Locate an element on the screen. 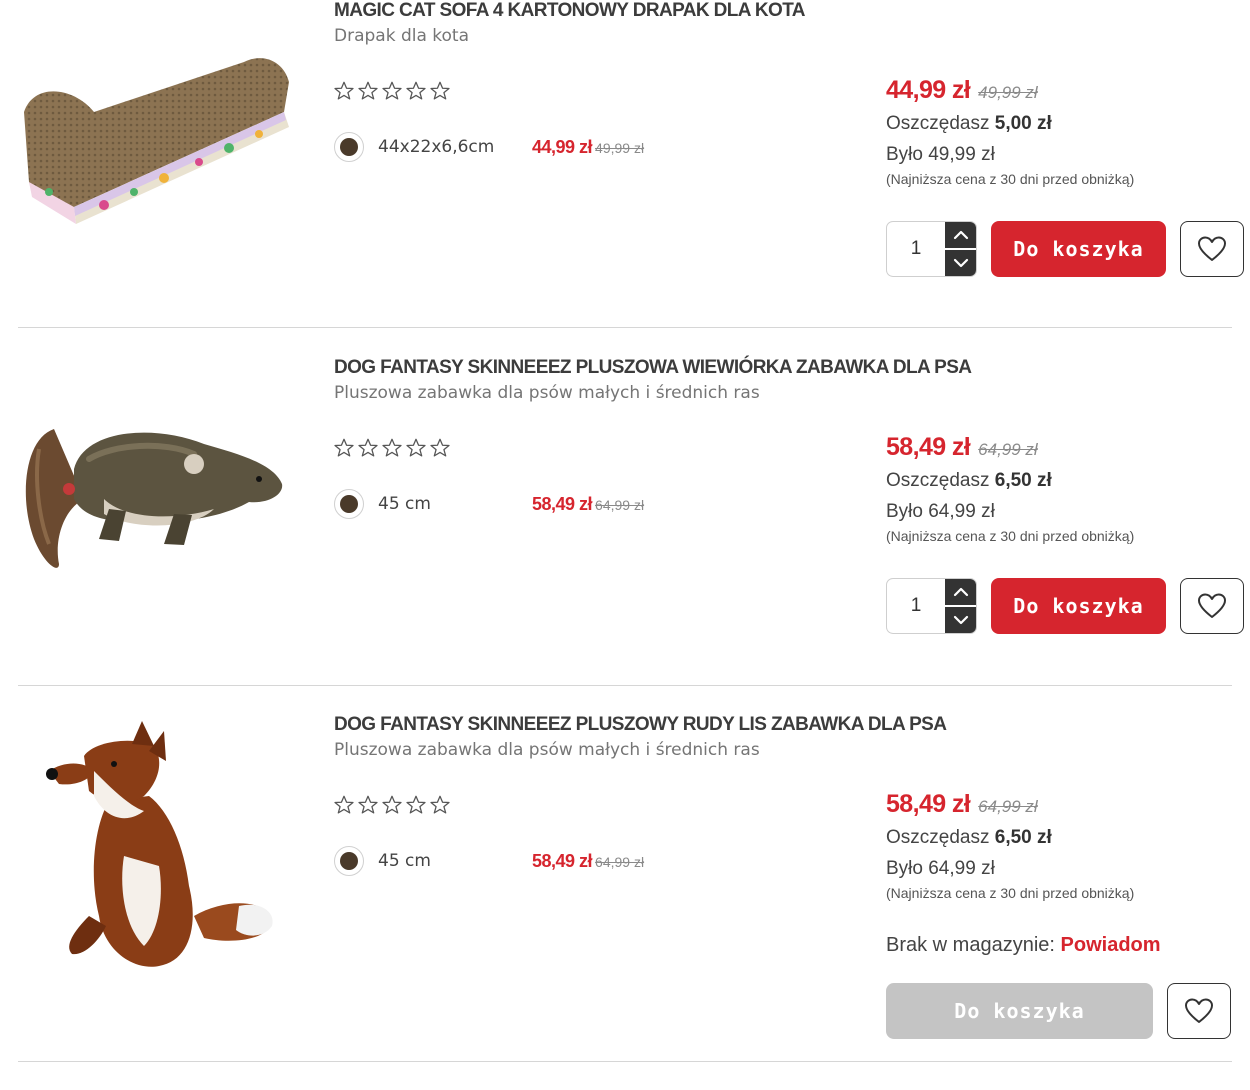  product-image-squirrel is located at coordinates (154, 499).